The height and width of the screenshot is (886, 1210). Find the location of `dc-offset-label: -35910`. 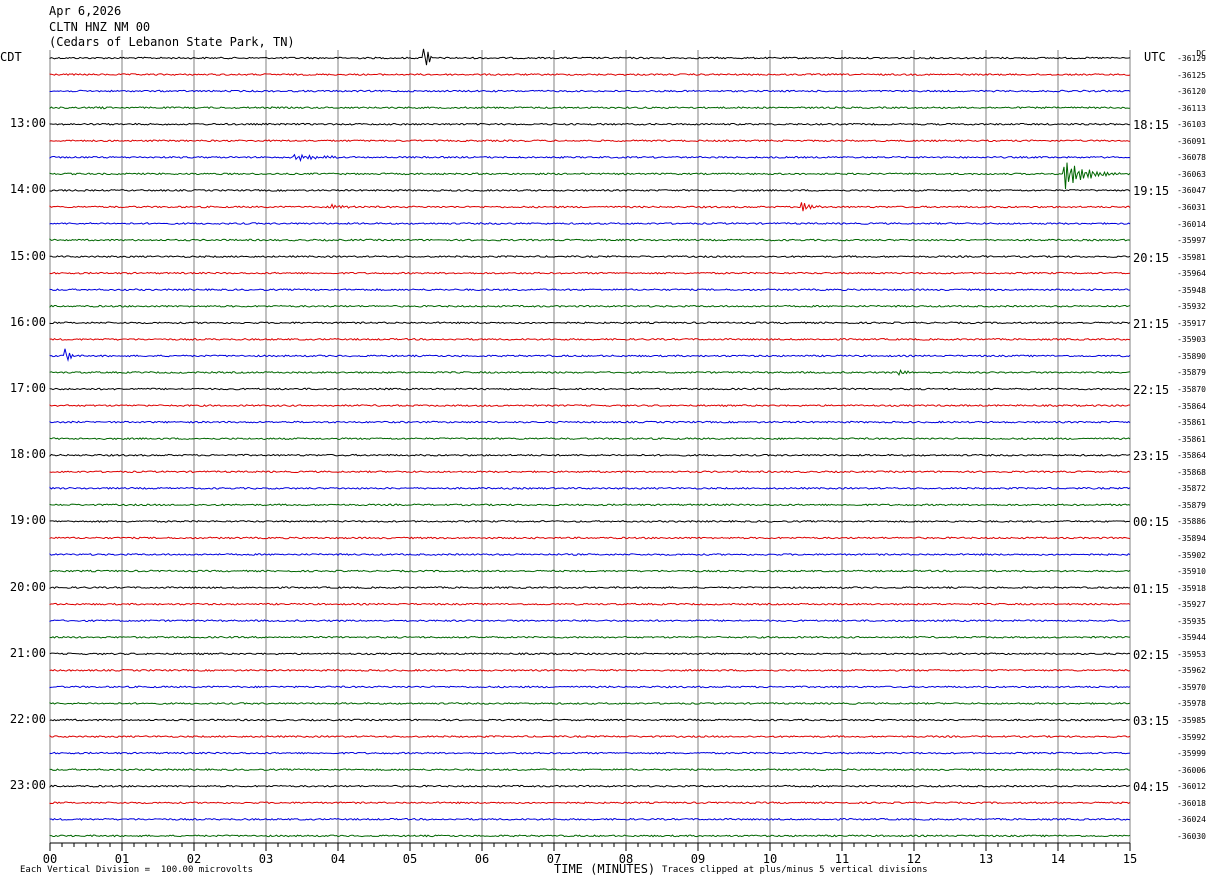

dc-offset-label: -35910 is located at coordinates (1191, 572).